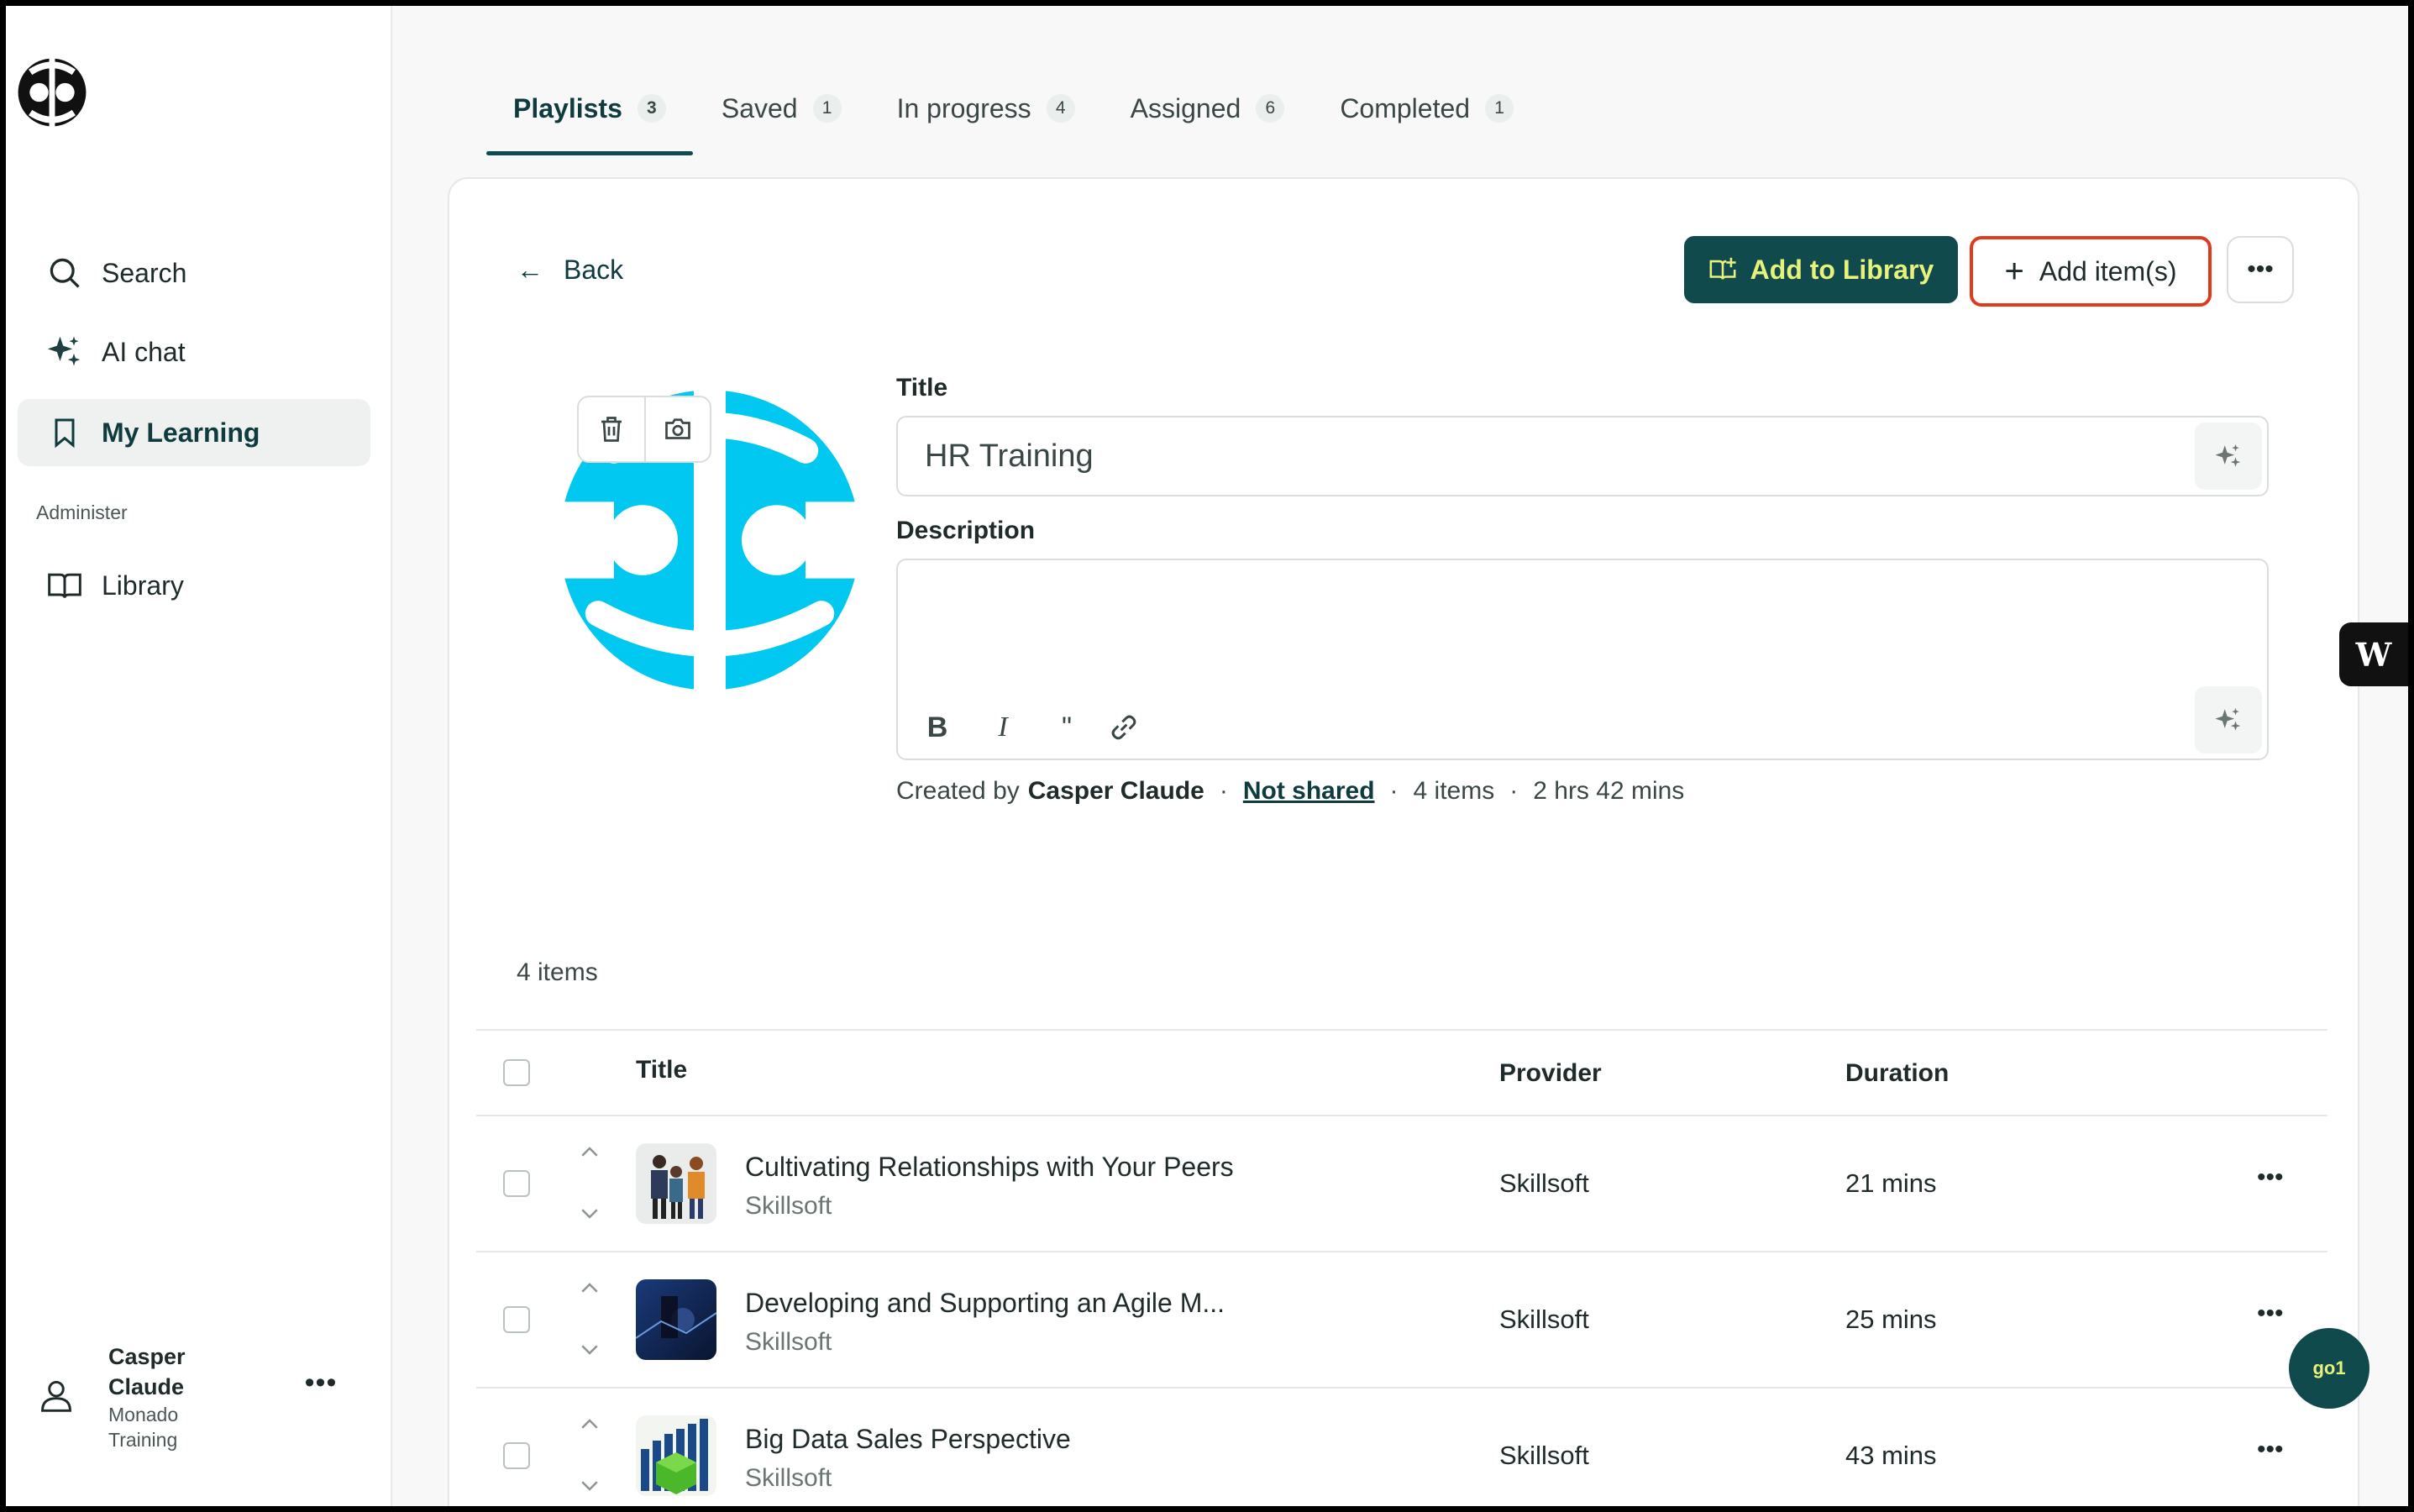 The image size is (2414, 1512). I want to click on nav-my-learning: My Learning, so click(194, 432).